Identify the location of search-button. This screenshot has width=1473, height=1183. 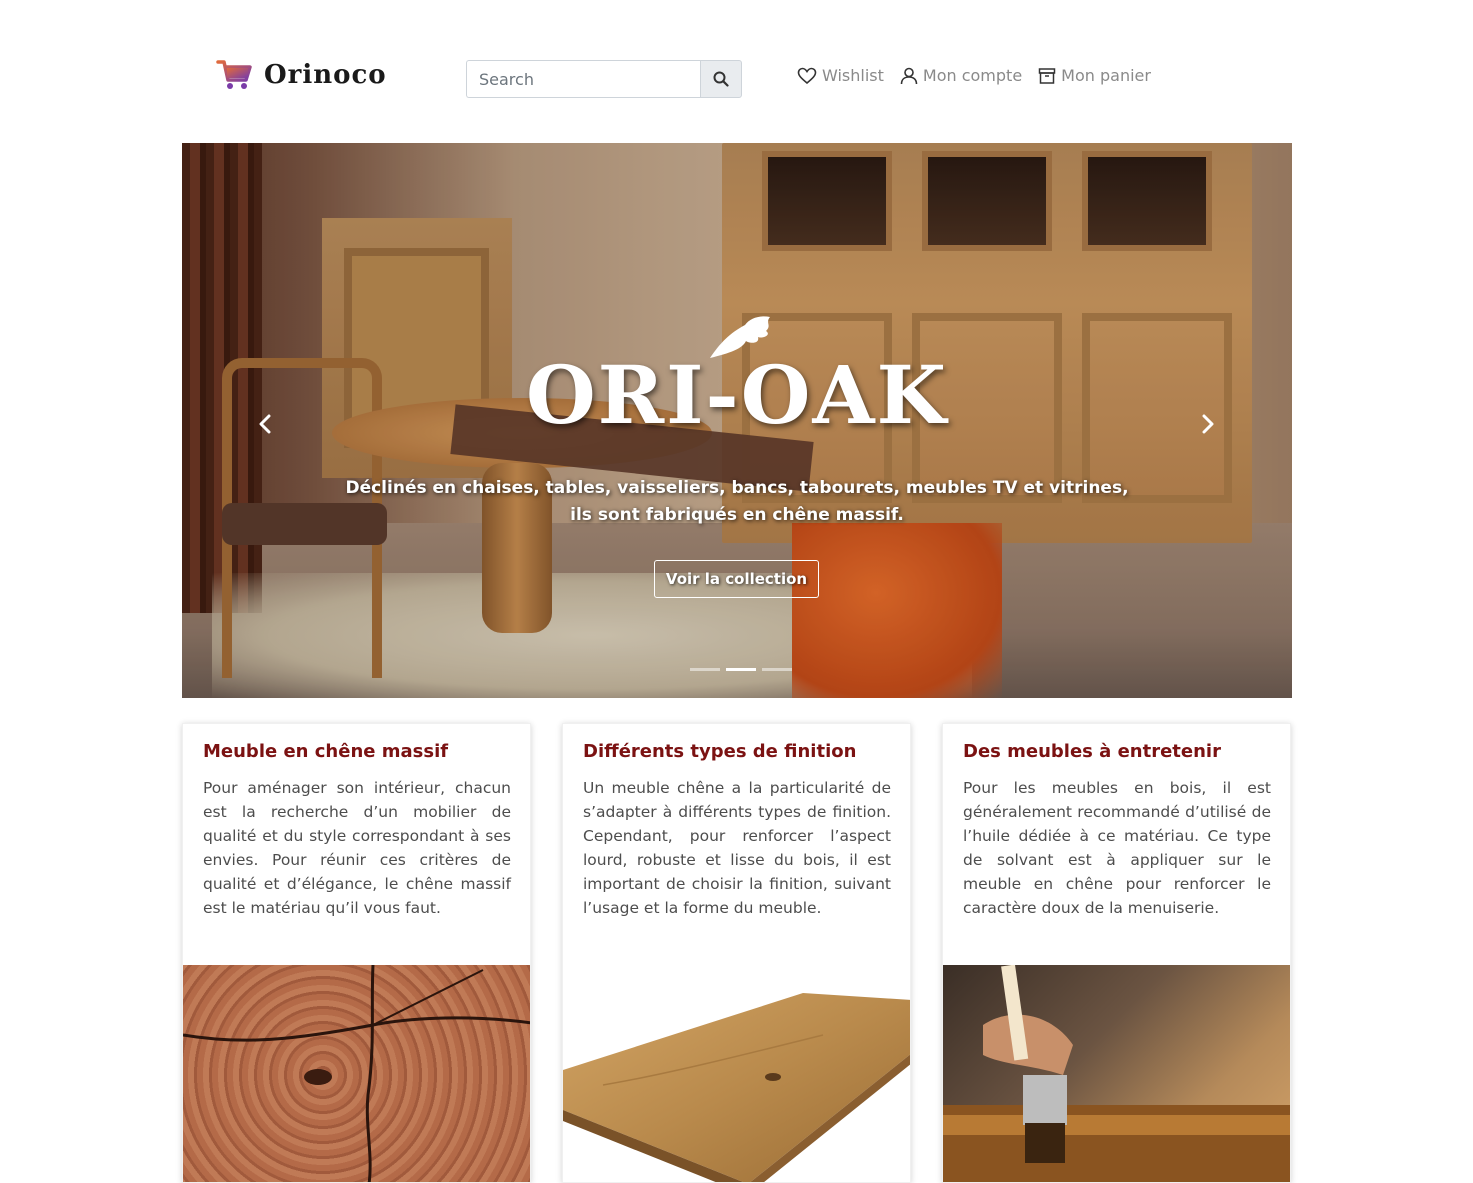
(721, 79).